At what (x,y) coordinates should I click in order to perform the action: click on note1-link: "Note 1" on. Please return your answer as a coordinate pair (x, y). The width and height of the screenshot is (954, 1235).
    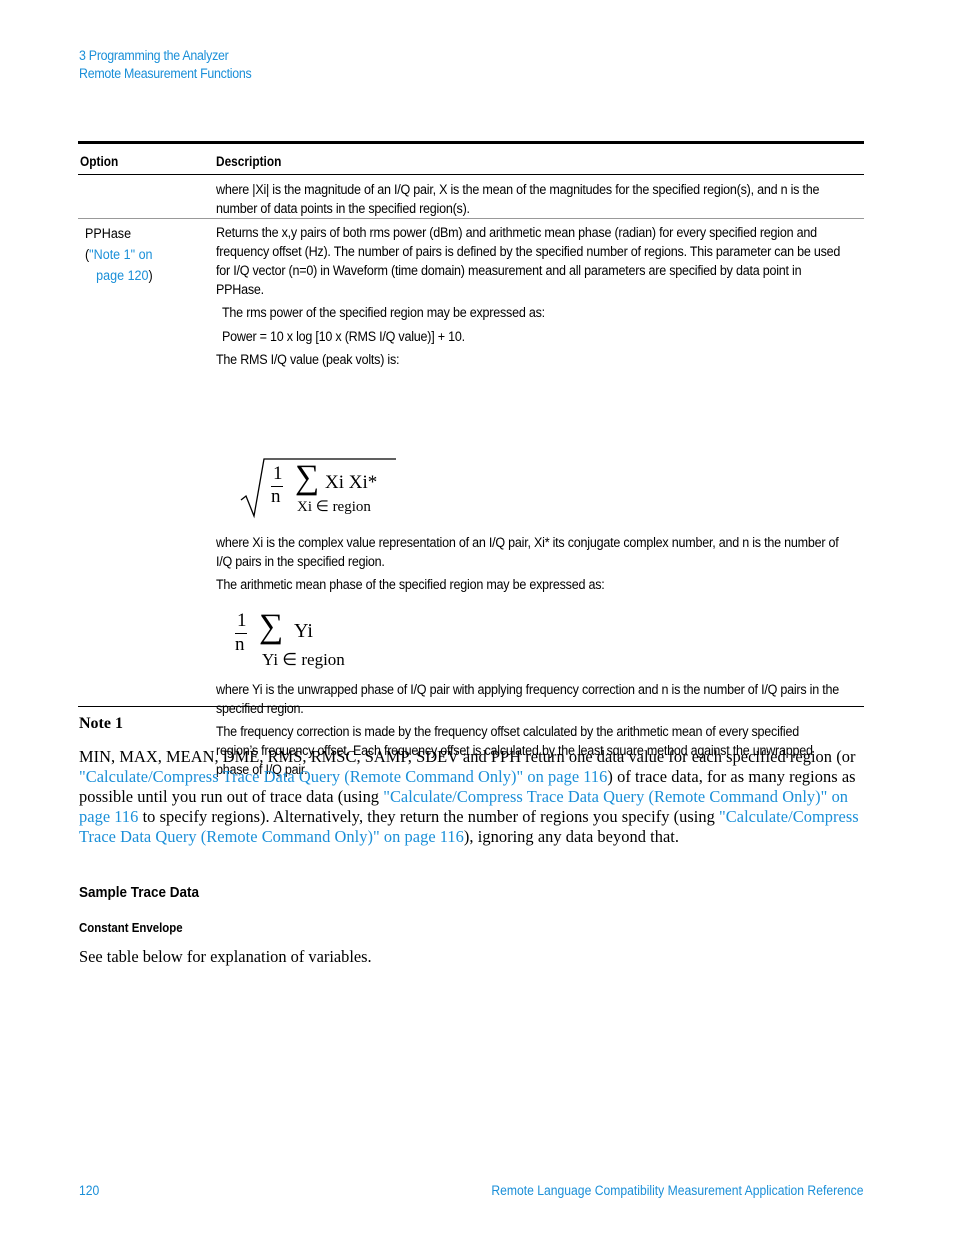
    Looking at the image, I should click on (120, 254).